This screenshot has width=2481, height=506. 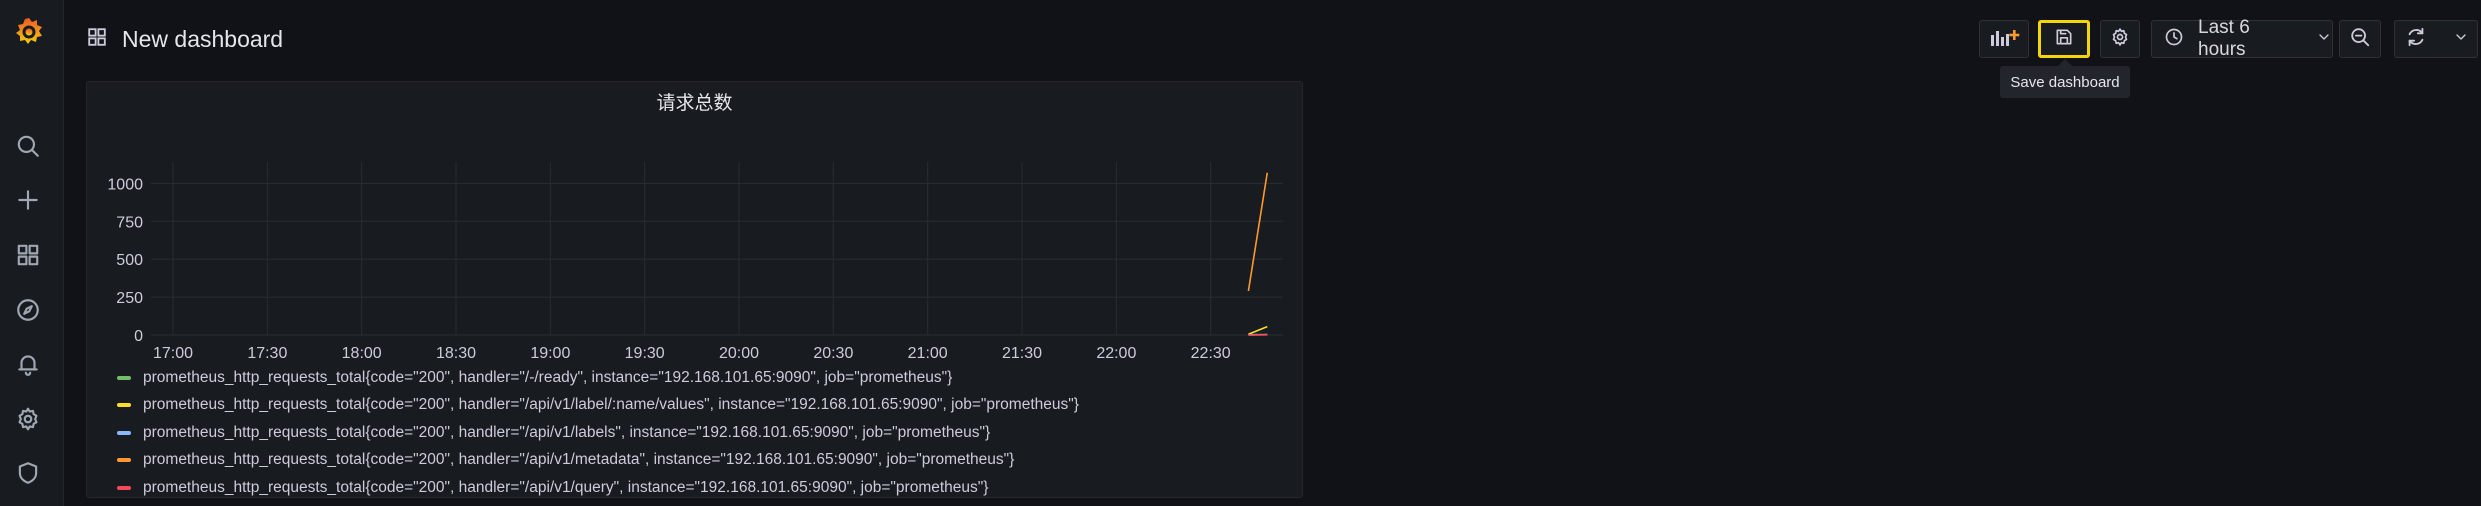 I want to click on x-tick-label: 19:30, so click(x=645, y=353).